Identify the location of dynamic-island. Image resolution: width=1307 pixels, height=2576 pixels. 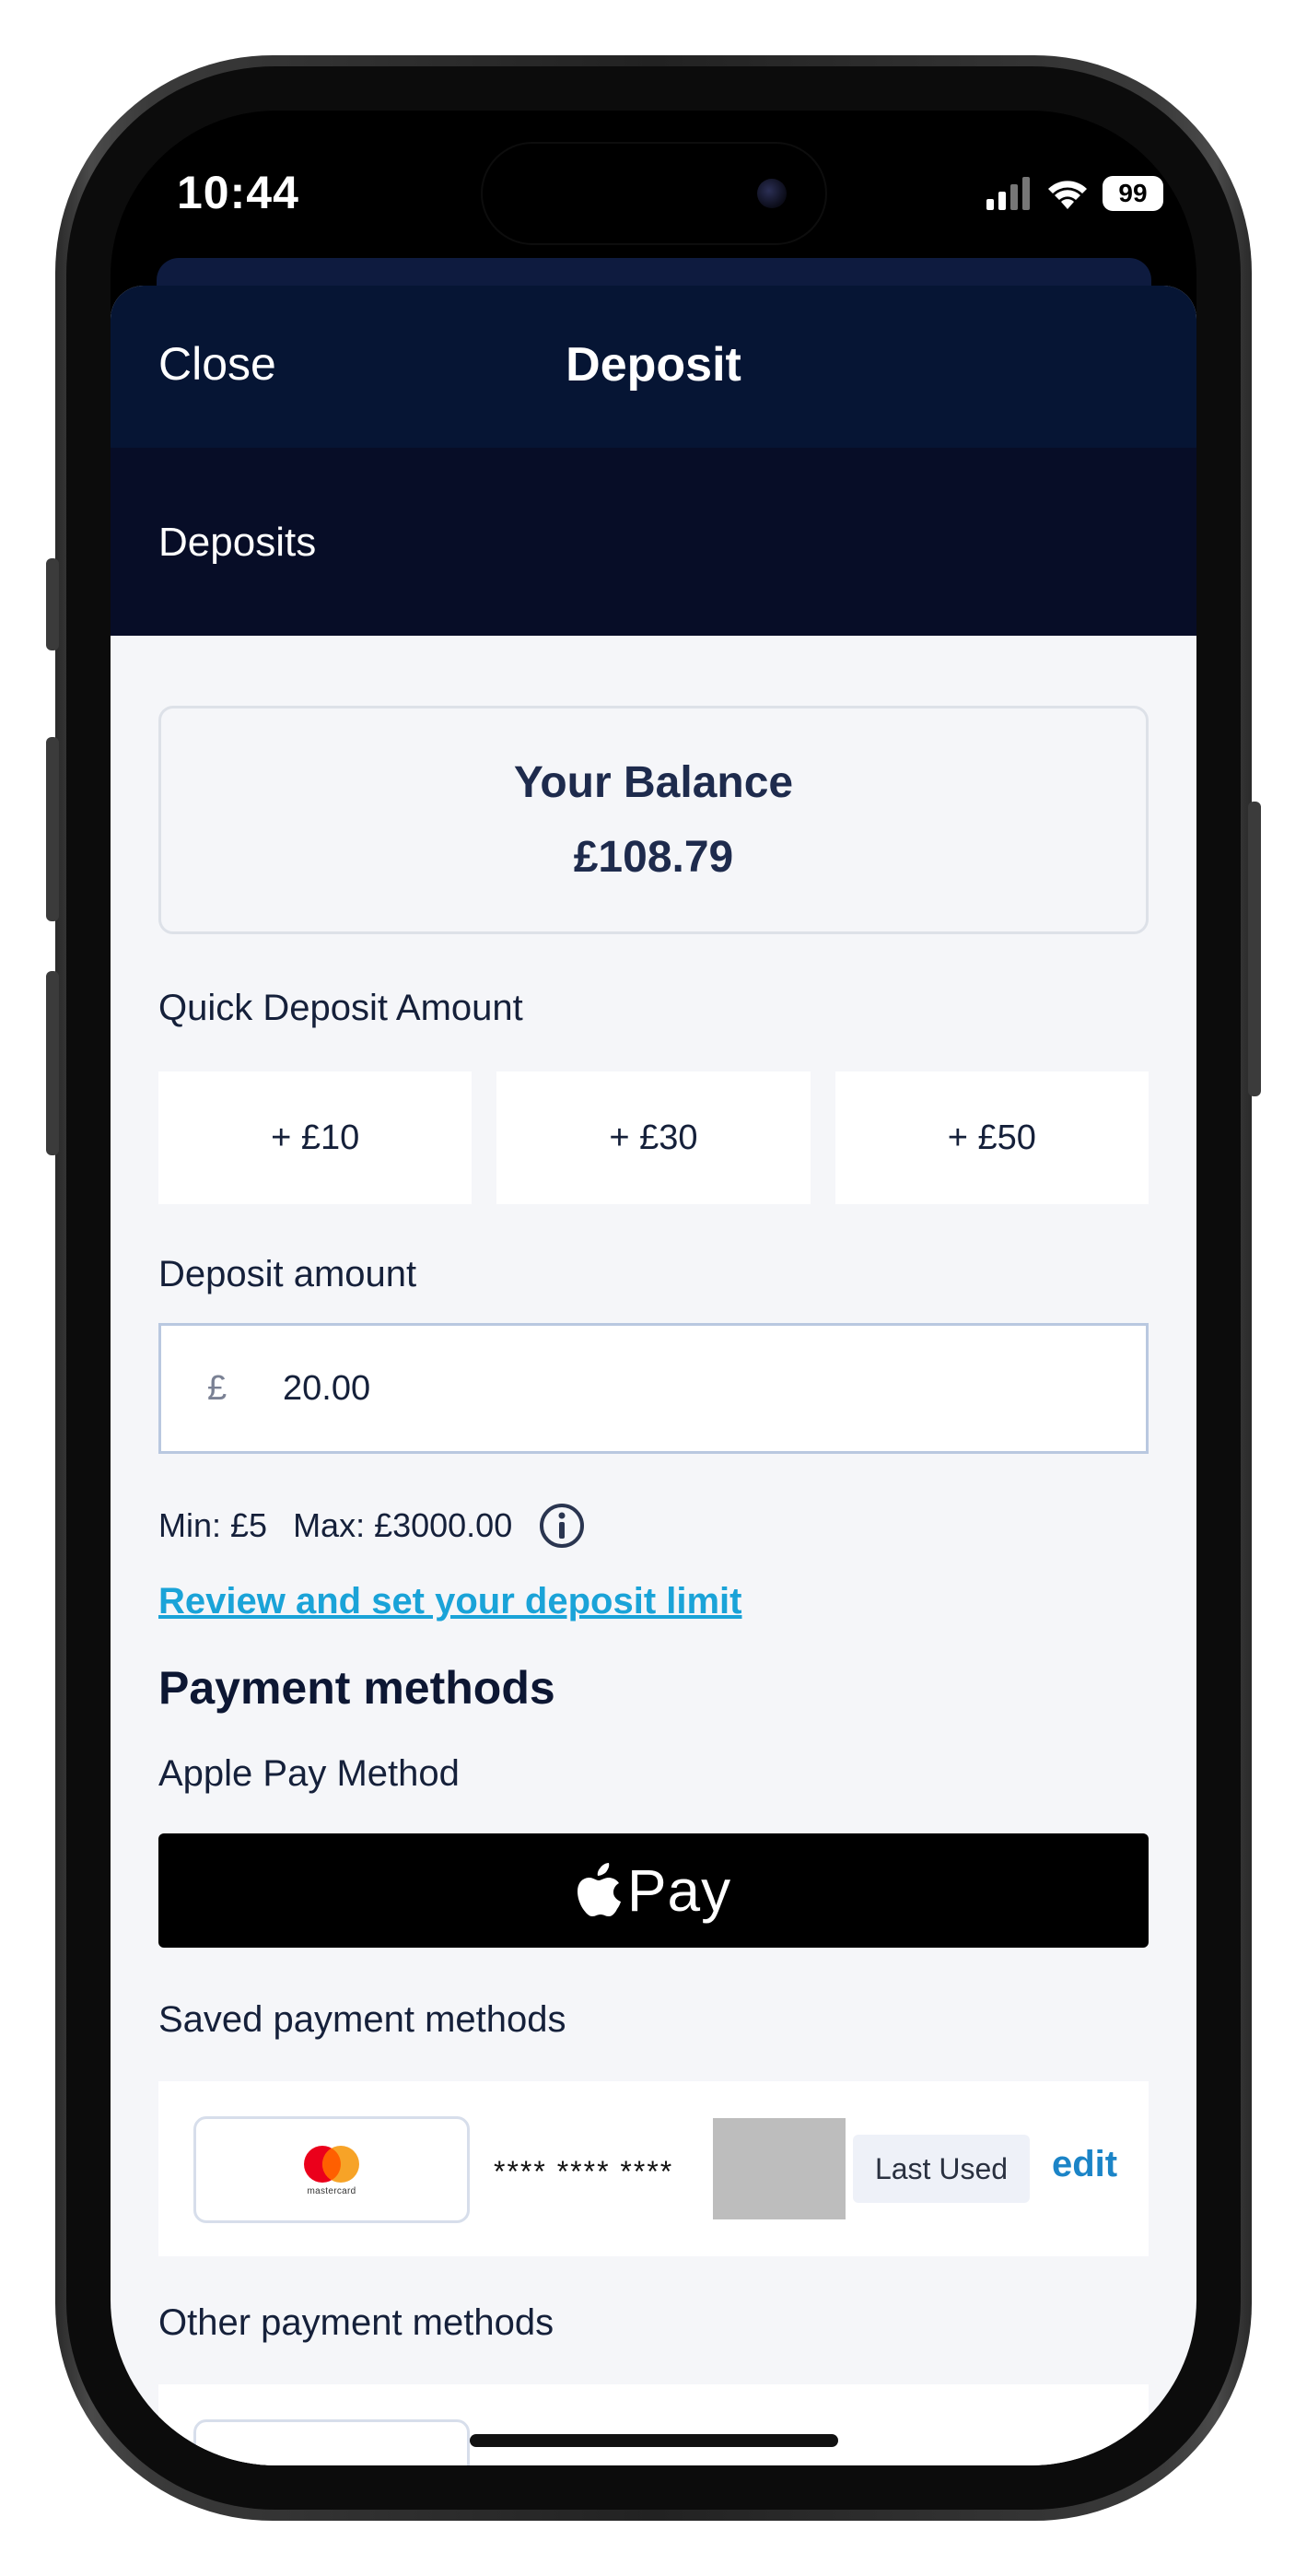
(654, 193).